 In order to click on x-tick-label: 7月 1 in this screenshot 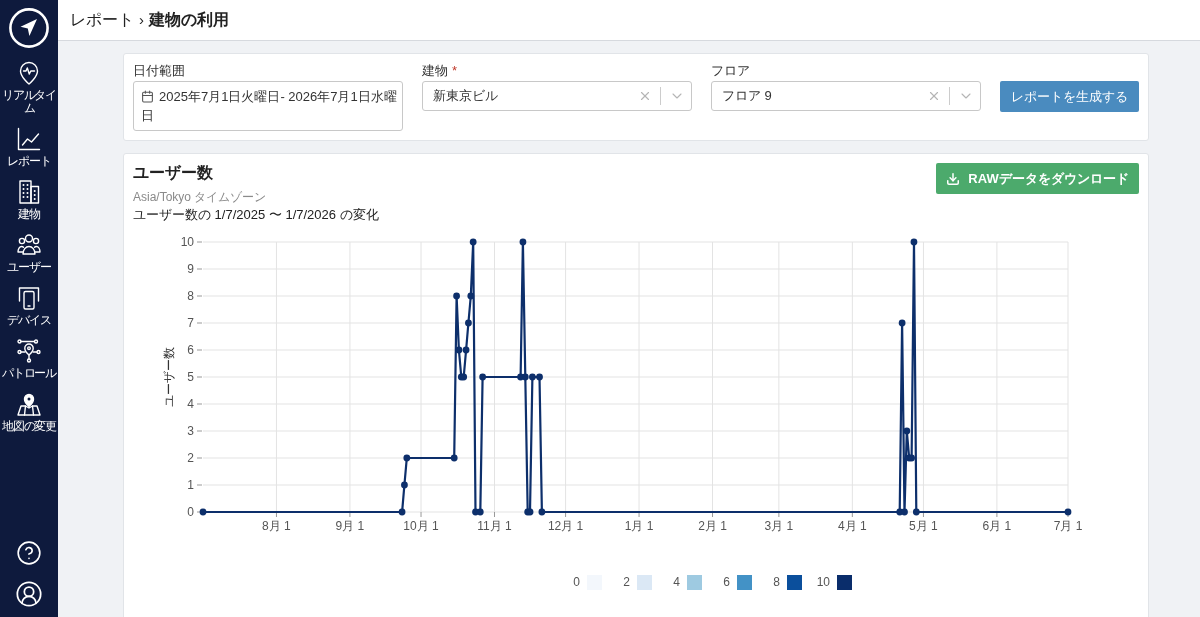, I will do `click(1068, 526)`.